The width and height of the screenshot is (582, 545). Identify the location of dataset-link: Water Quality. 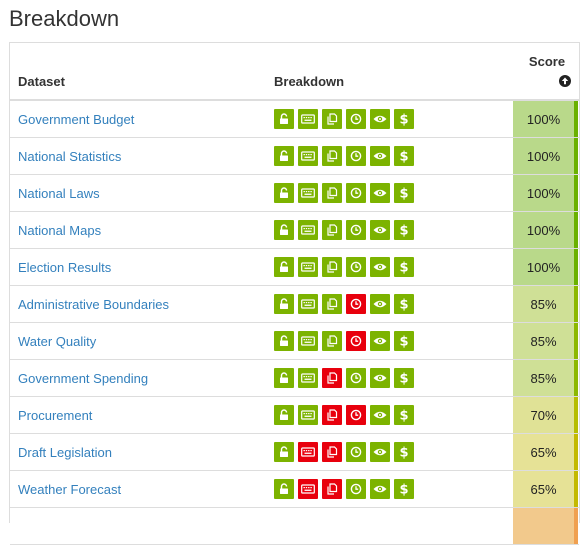
(57, 341).